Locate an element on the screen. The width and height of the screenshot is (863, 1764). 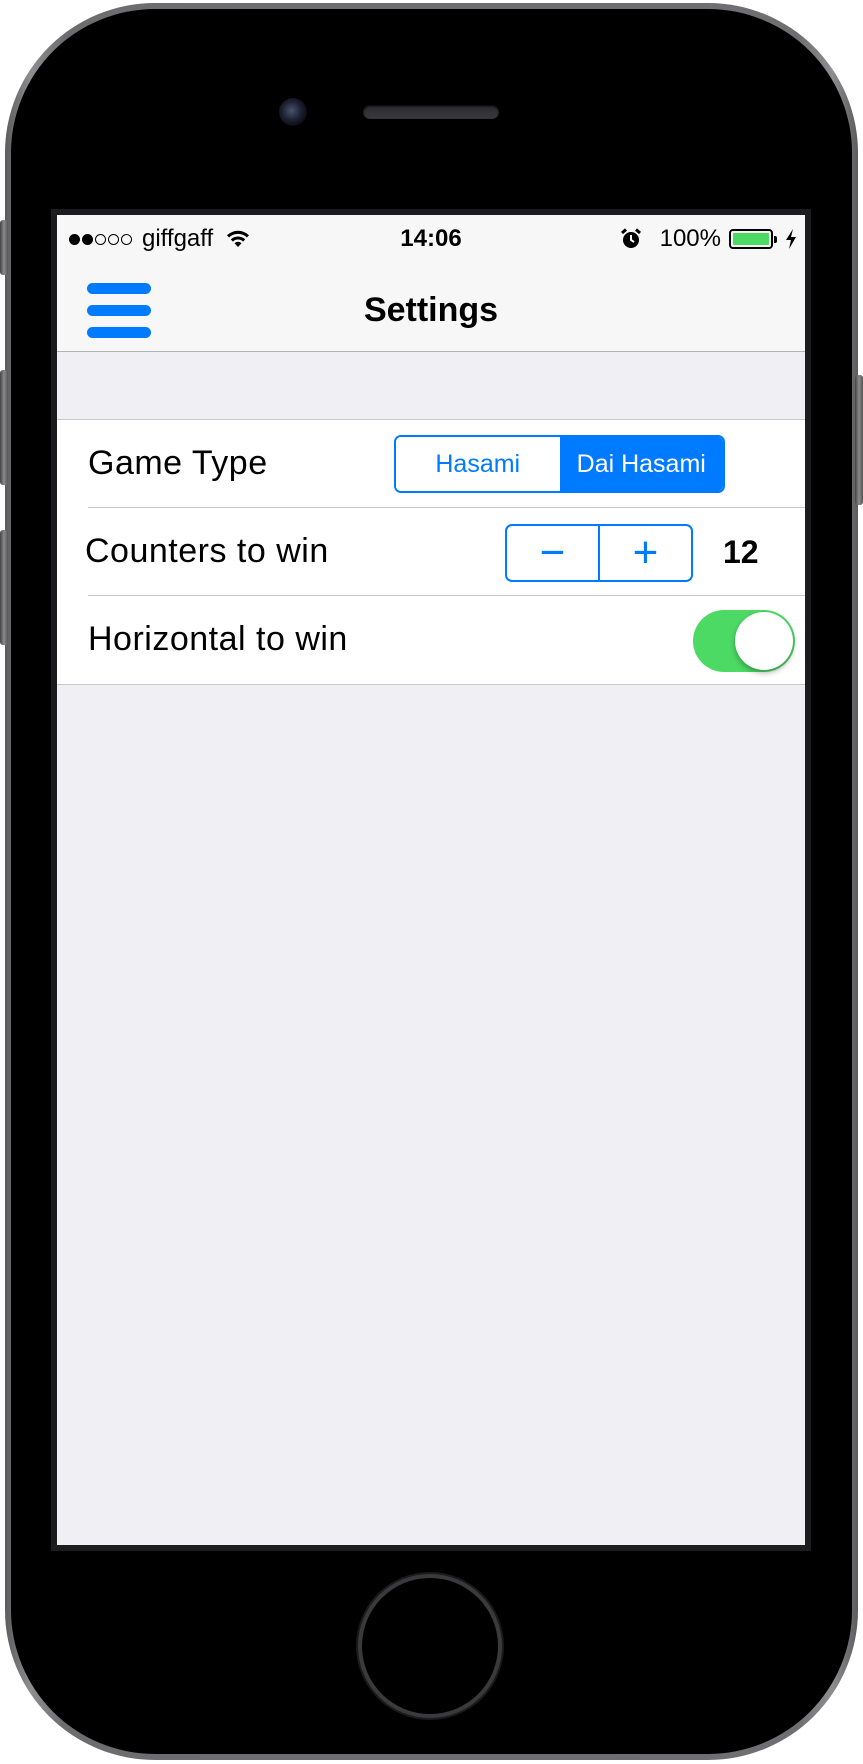
game-type-row: Game Type Hasami Dai Hasami is located at coordinates (431, 464).